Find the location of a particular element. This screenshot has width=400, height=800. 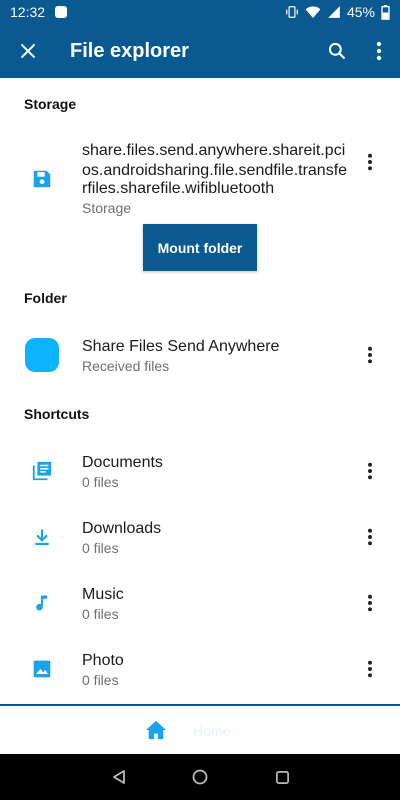

back-button is located at coordinates (119, 777).